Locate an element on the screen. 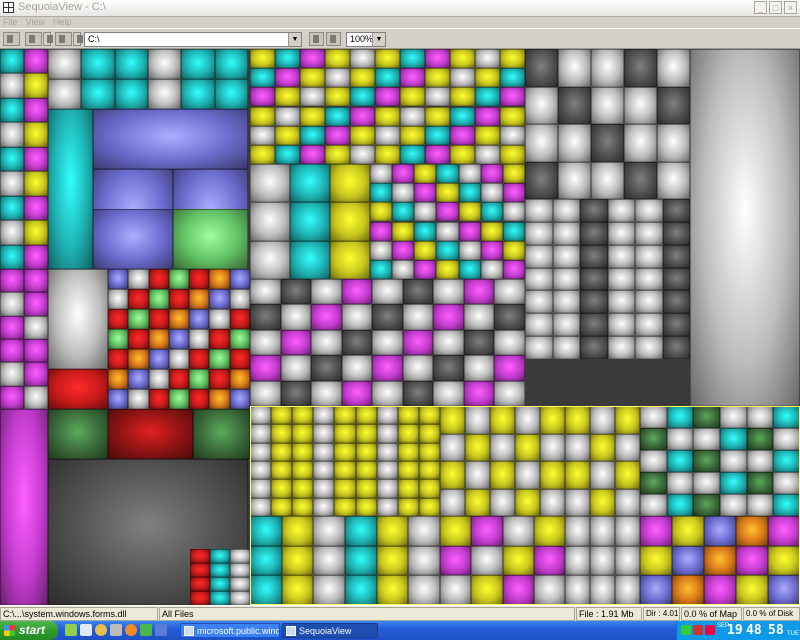 Image resolution: width=800 pixels, height=640 pixels. filter-button is located at coordinates (63, 39).